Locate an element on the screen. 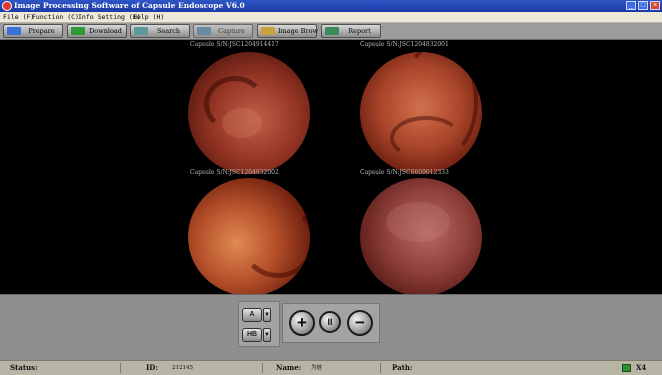  window-controls: _ □ × is located at coordinates (643, 5).